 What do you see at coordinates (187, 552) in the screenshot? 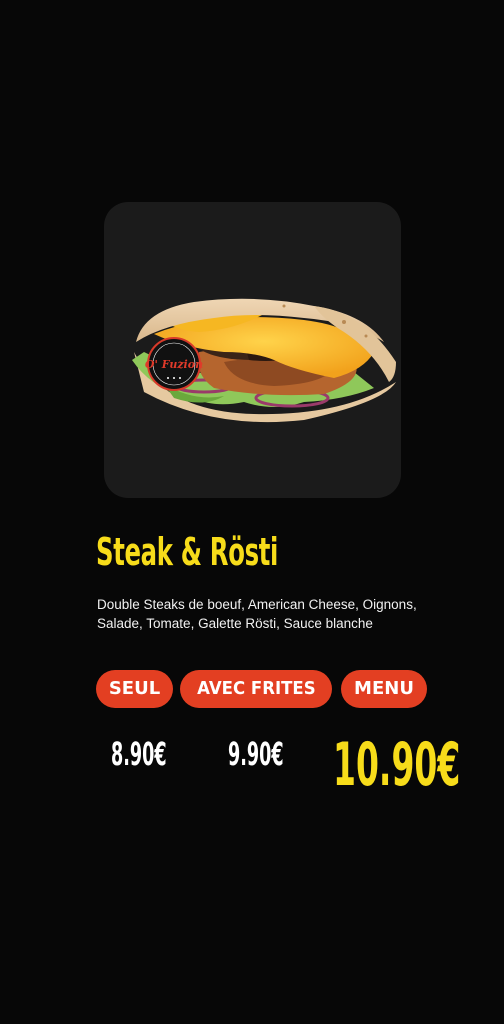
I see `product-title: Steak & Rösti` at bounding box center [187, 552].